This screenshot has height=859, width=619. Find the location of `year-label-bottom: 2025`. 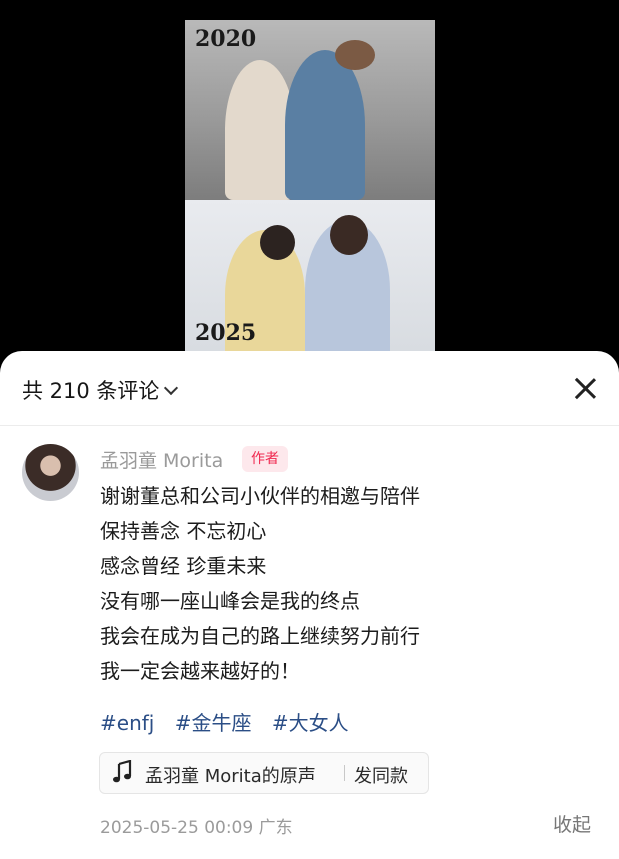

year-label-bottom: 2025 is located at coordinates (226, 333).